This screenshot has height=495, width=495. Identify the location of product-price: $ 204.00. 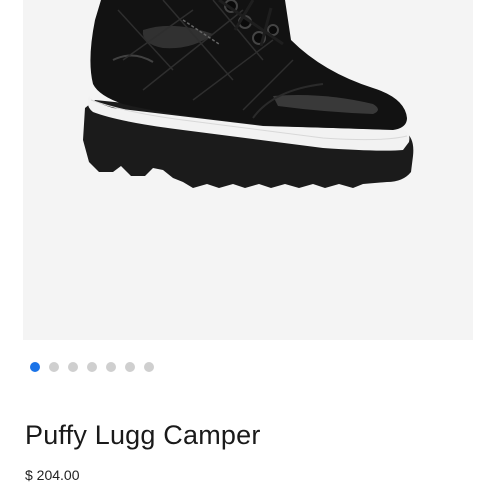
(52, 475).